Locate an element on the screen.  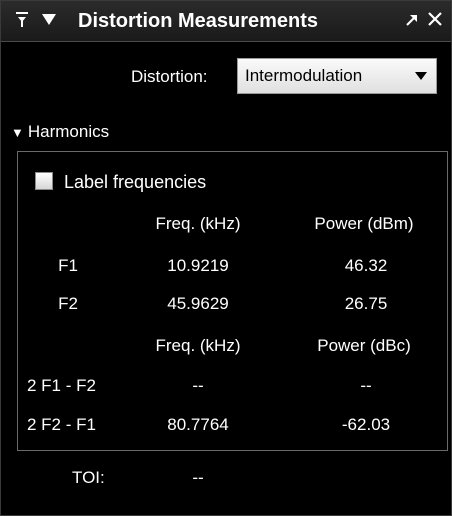
imd-2f2-f1-freq-value: 80.7764 is located at coordinates (198, 424).